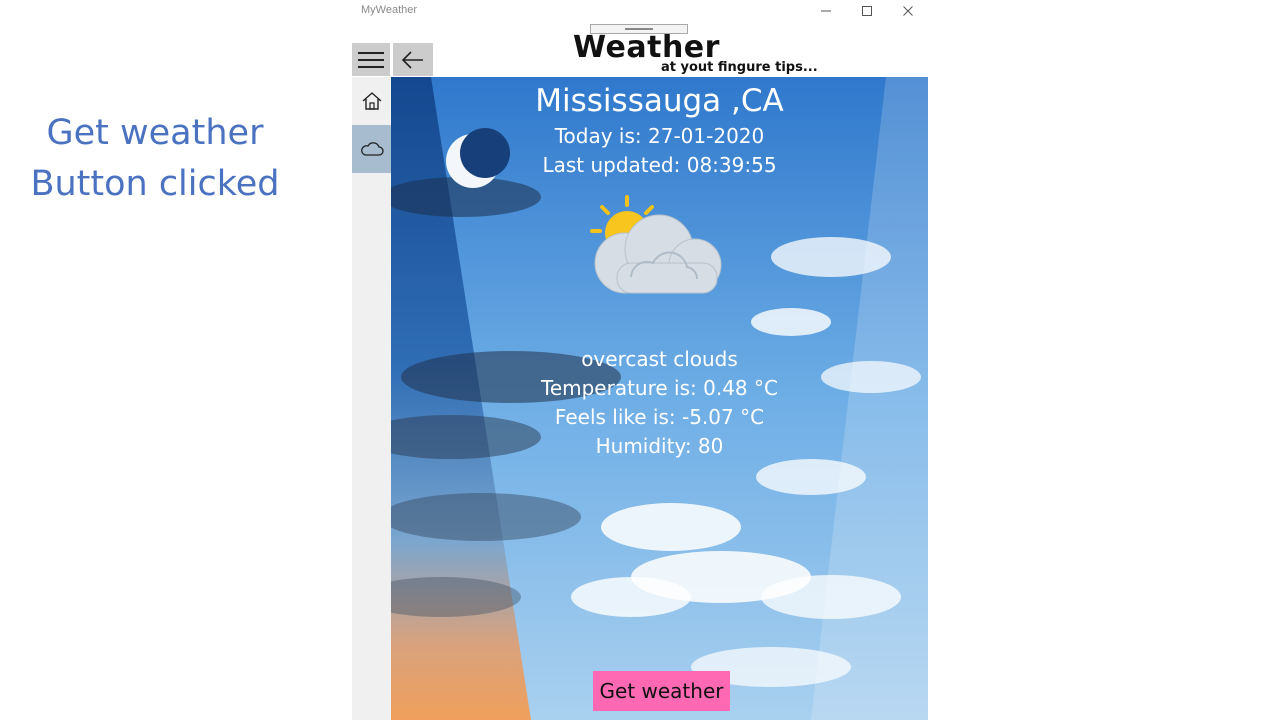  I want to click on back-button, so click(413, 59).